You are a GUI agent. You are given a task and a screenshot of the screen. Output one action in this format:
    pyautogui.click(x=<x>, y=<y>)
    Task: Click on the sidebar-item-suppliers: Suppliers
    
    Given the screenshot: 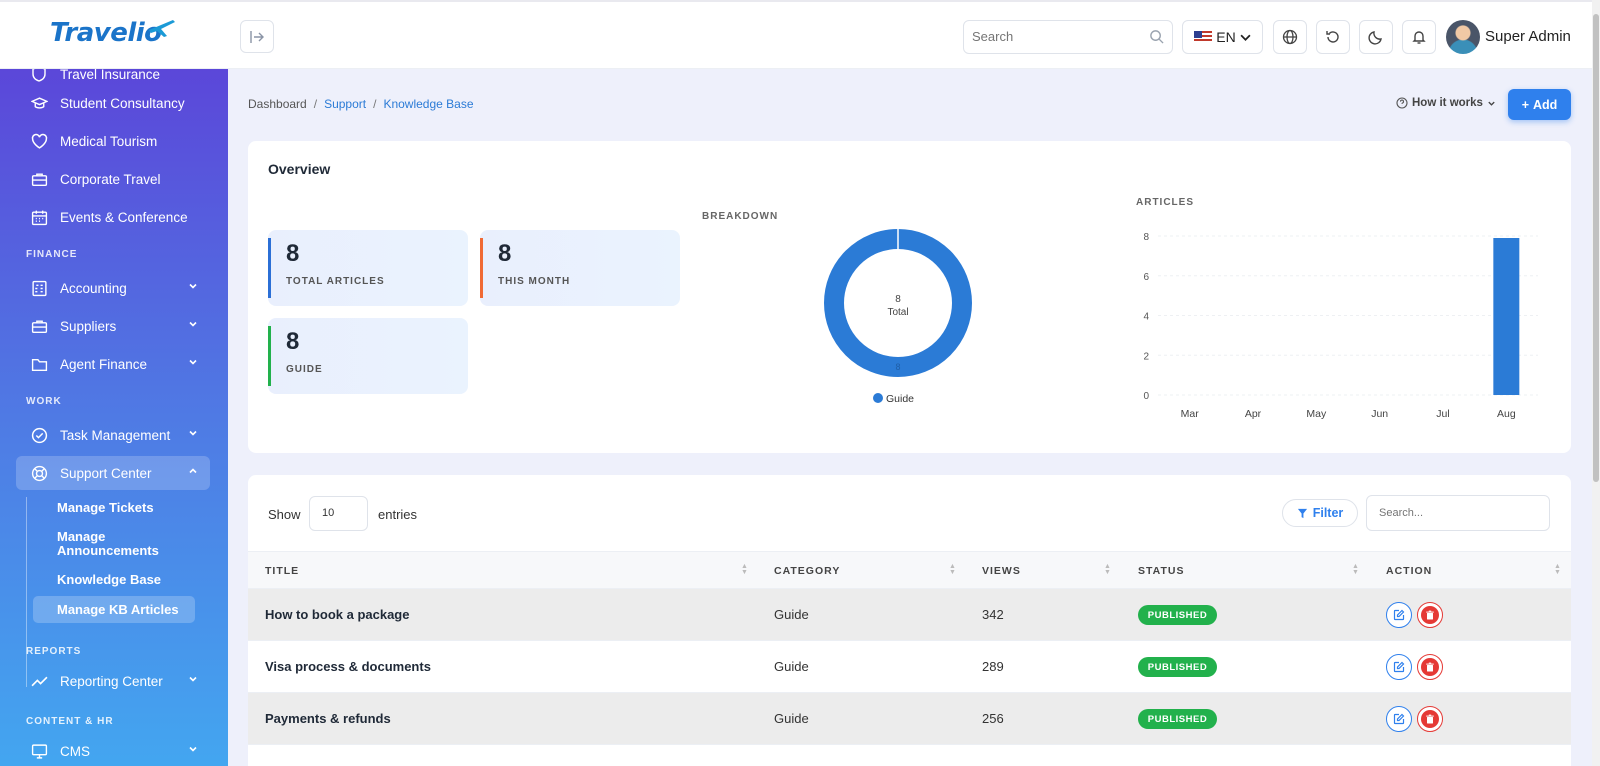 What is the action you would take?
    pyautogui.click(x=113, y=326)
    